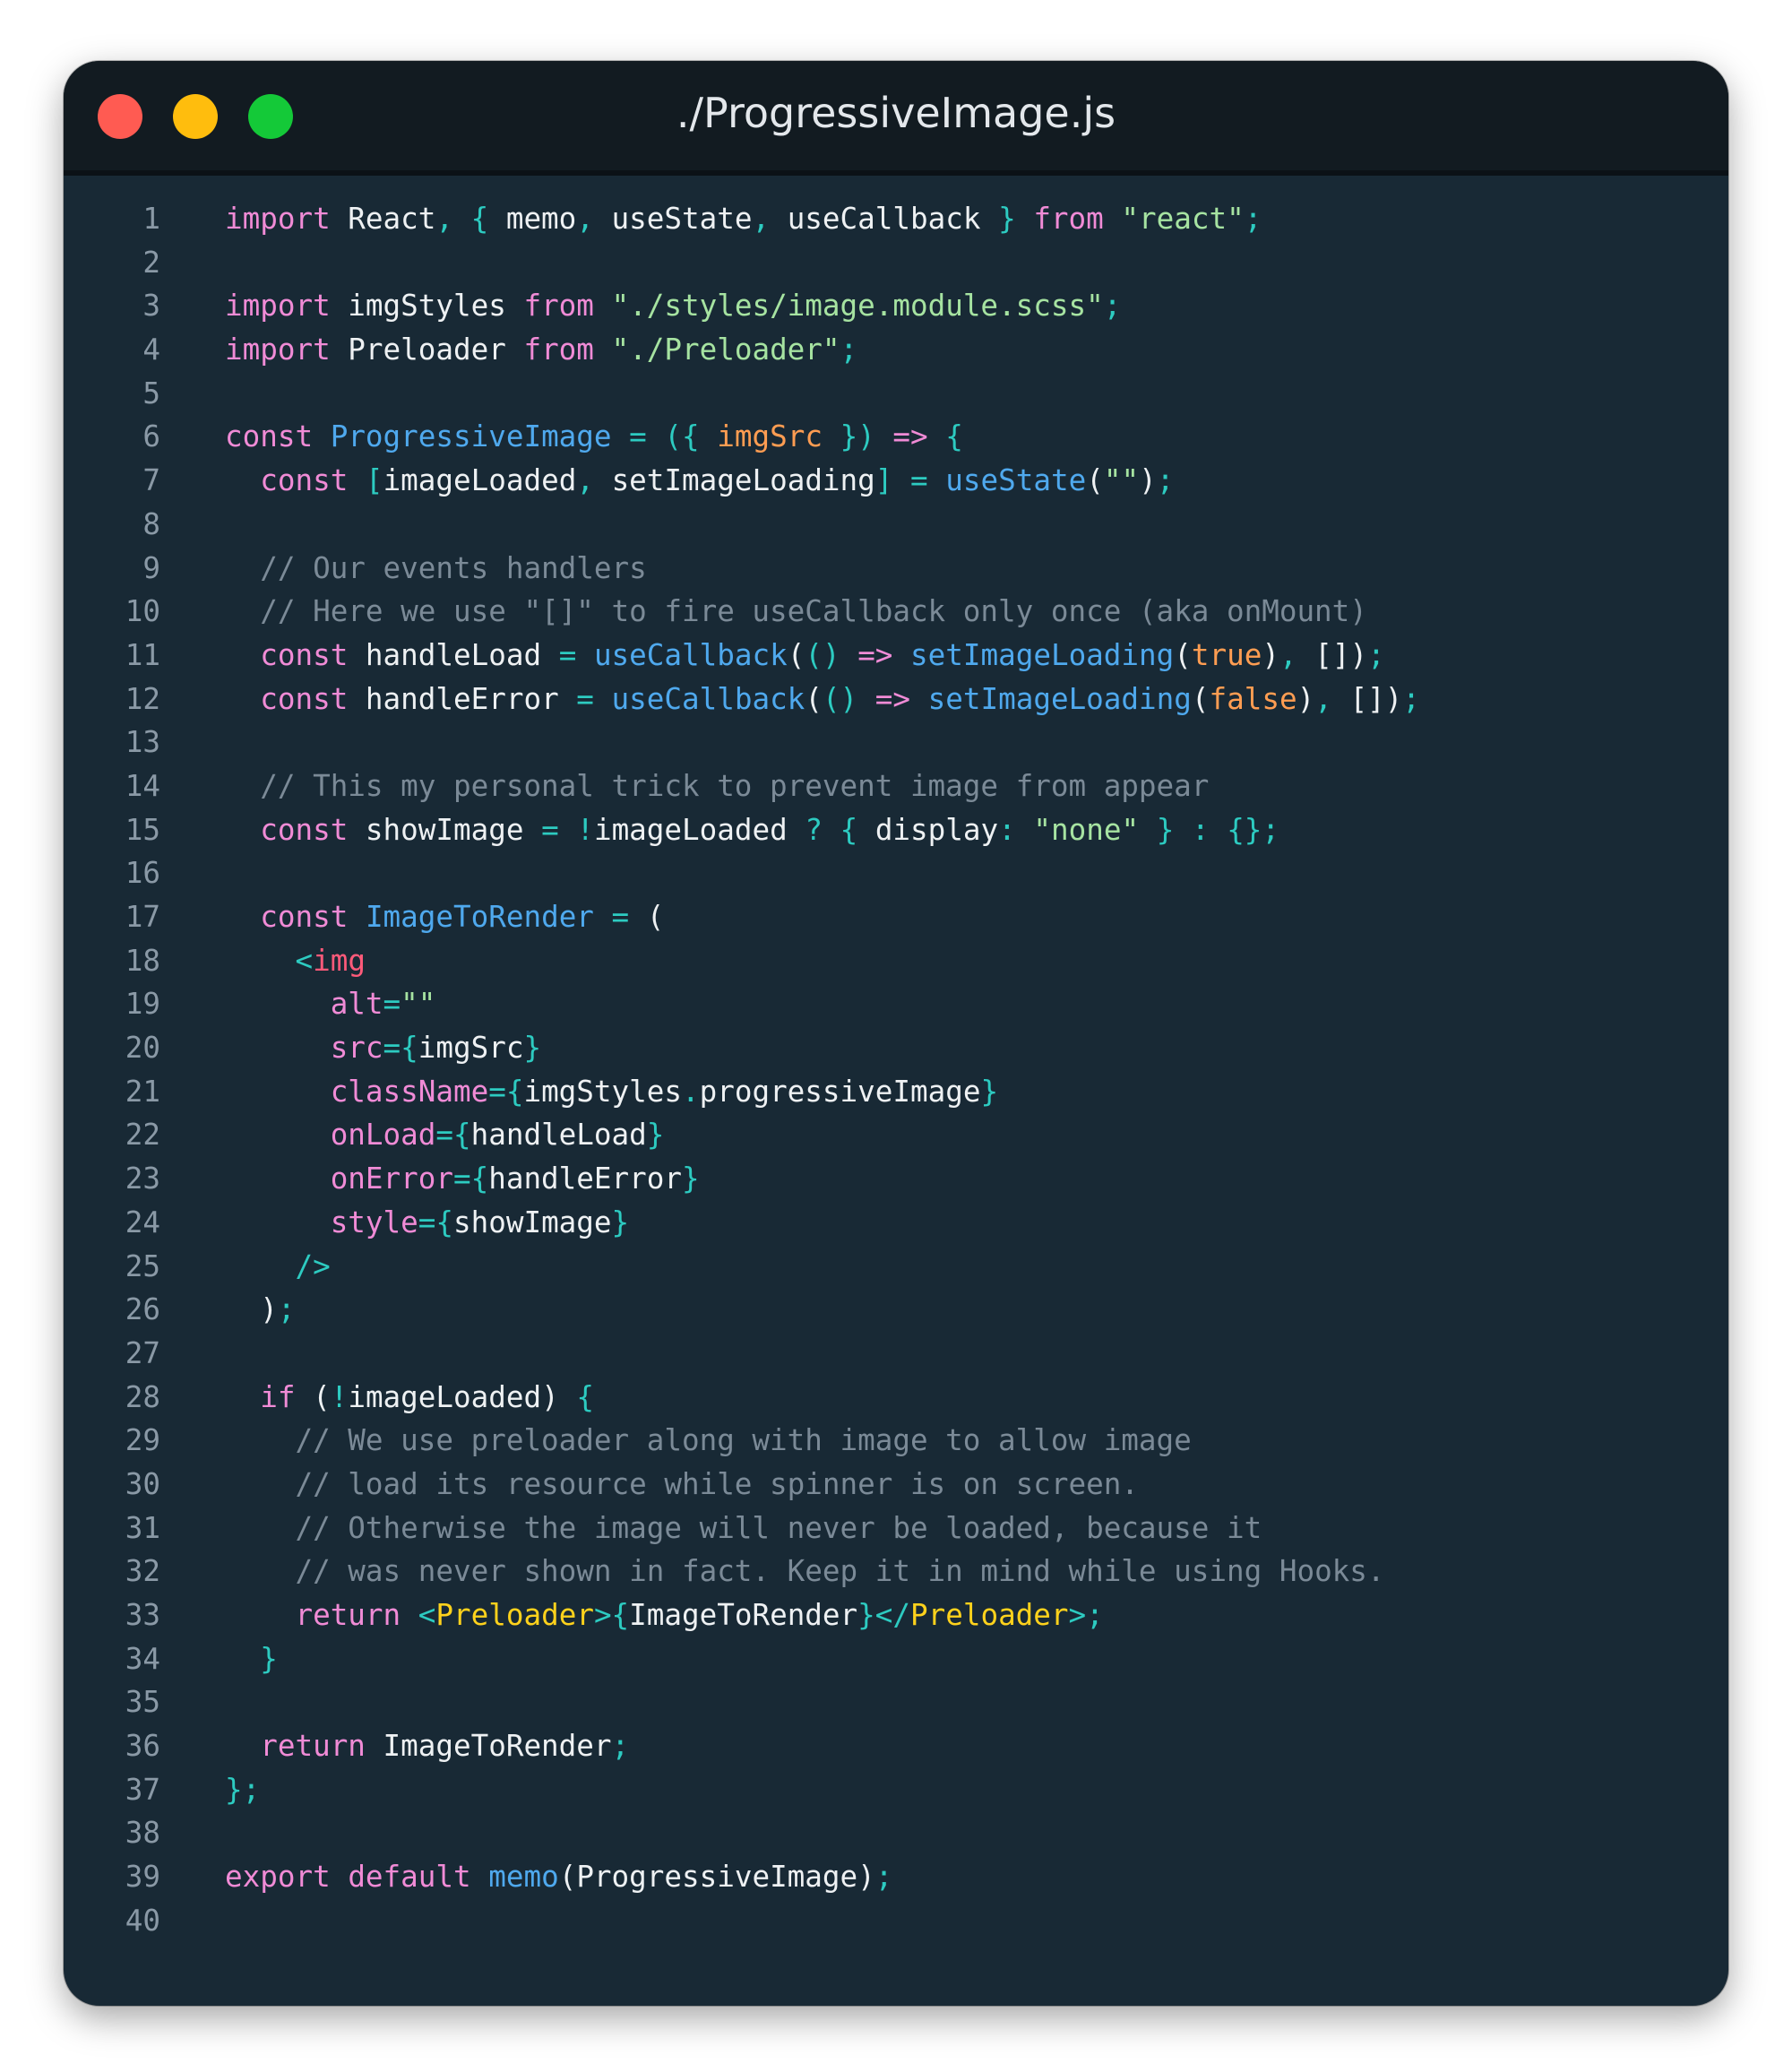 The width and height of the screenshot is (1792, 2064). Describe the element at coordinates (896, 1223) in the screenshot. I see `code-line: 24 style={showImage}` at that location.